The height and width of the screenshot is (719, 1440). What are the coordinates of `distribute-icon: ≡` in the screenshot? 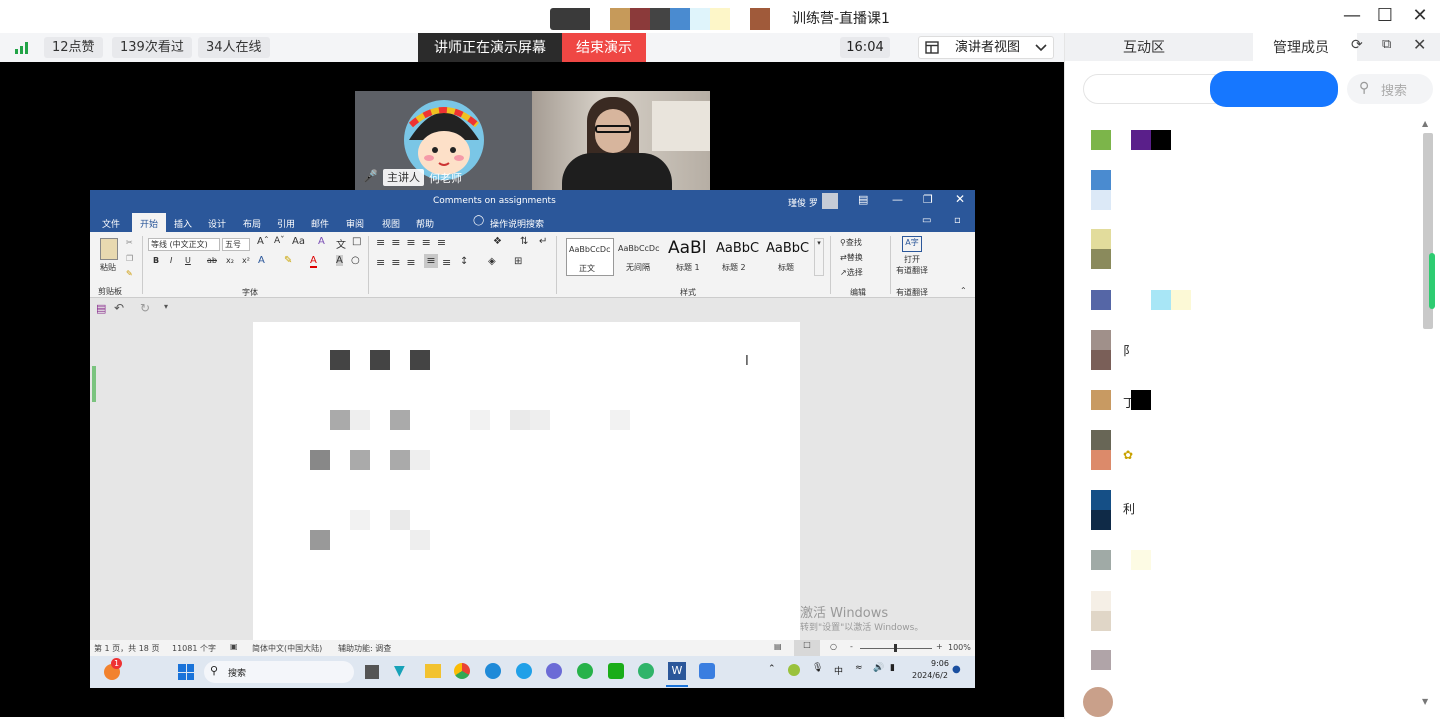 It's located at (446, 262).